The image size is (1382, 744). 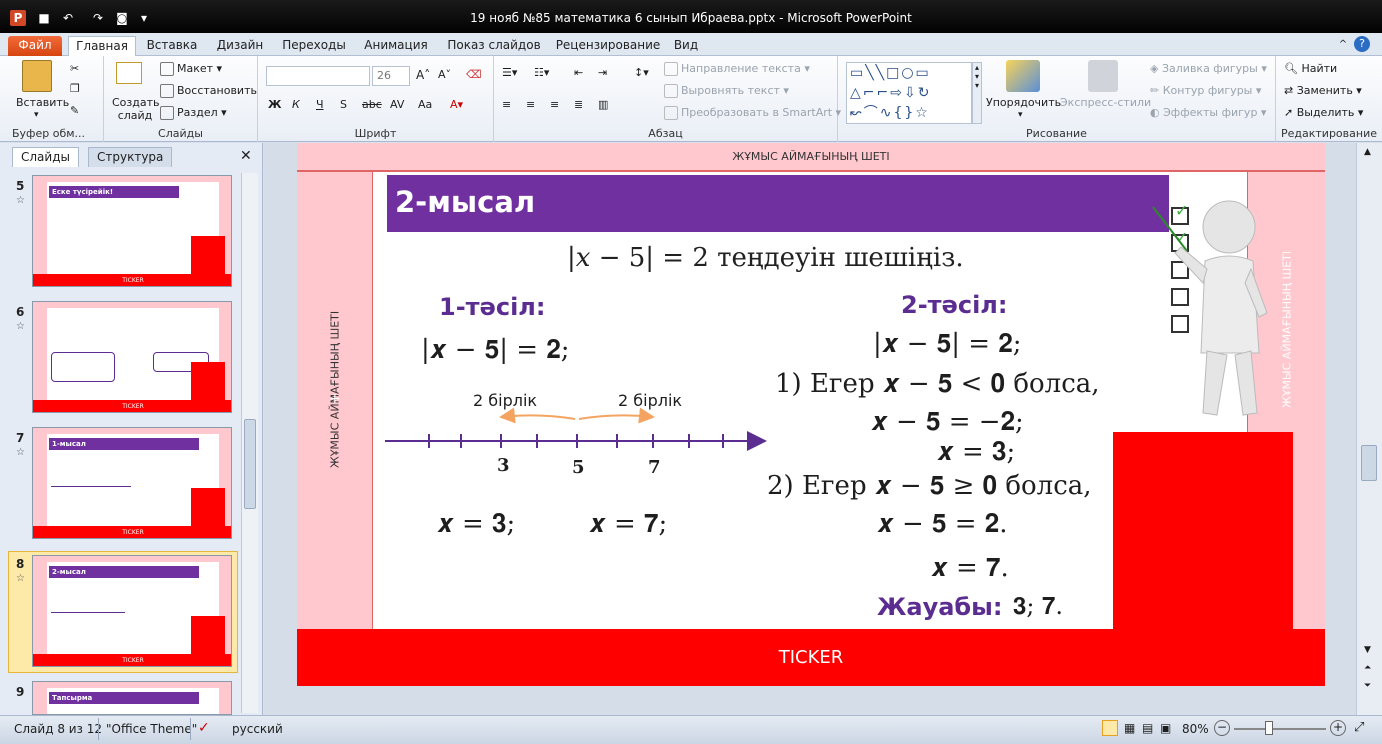 I want to click on case-icon: Aa, so click(x=425, y=104).